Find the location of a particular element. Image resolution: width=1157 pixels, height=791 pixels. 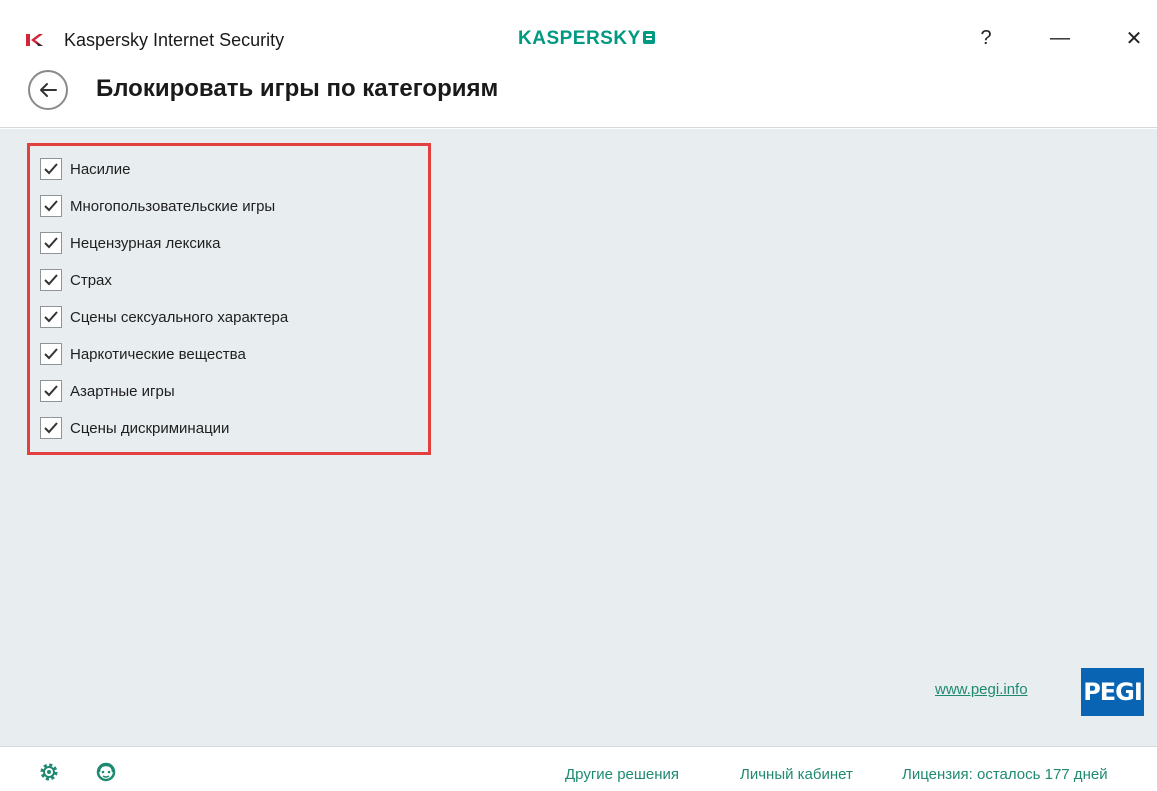

brand-wordmark: KASPERSKY is located at coordinates (579, 38).